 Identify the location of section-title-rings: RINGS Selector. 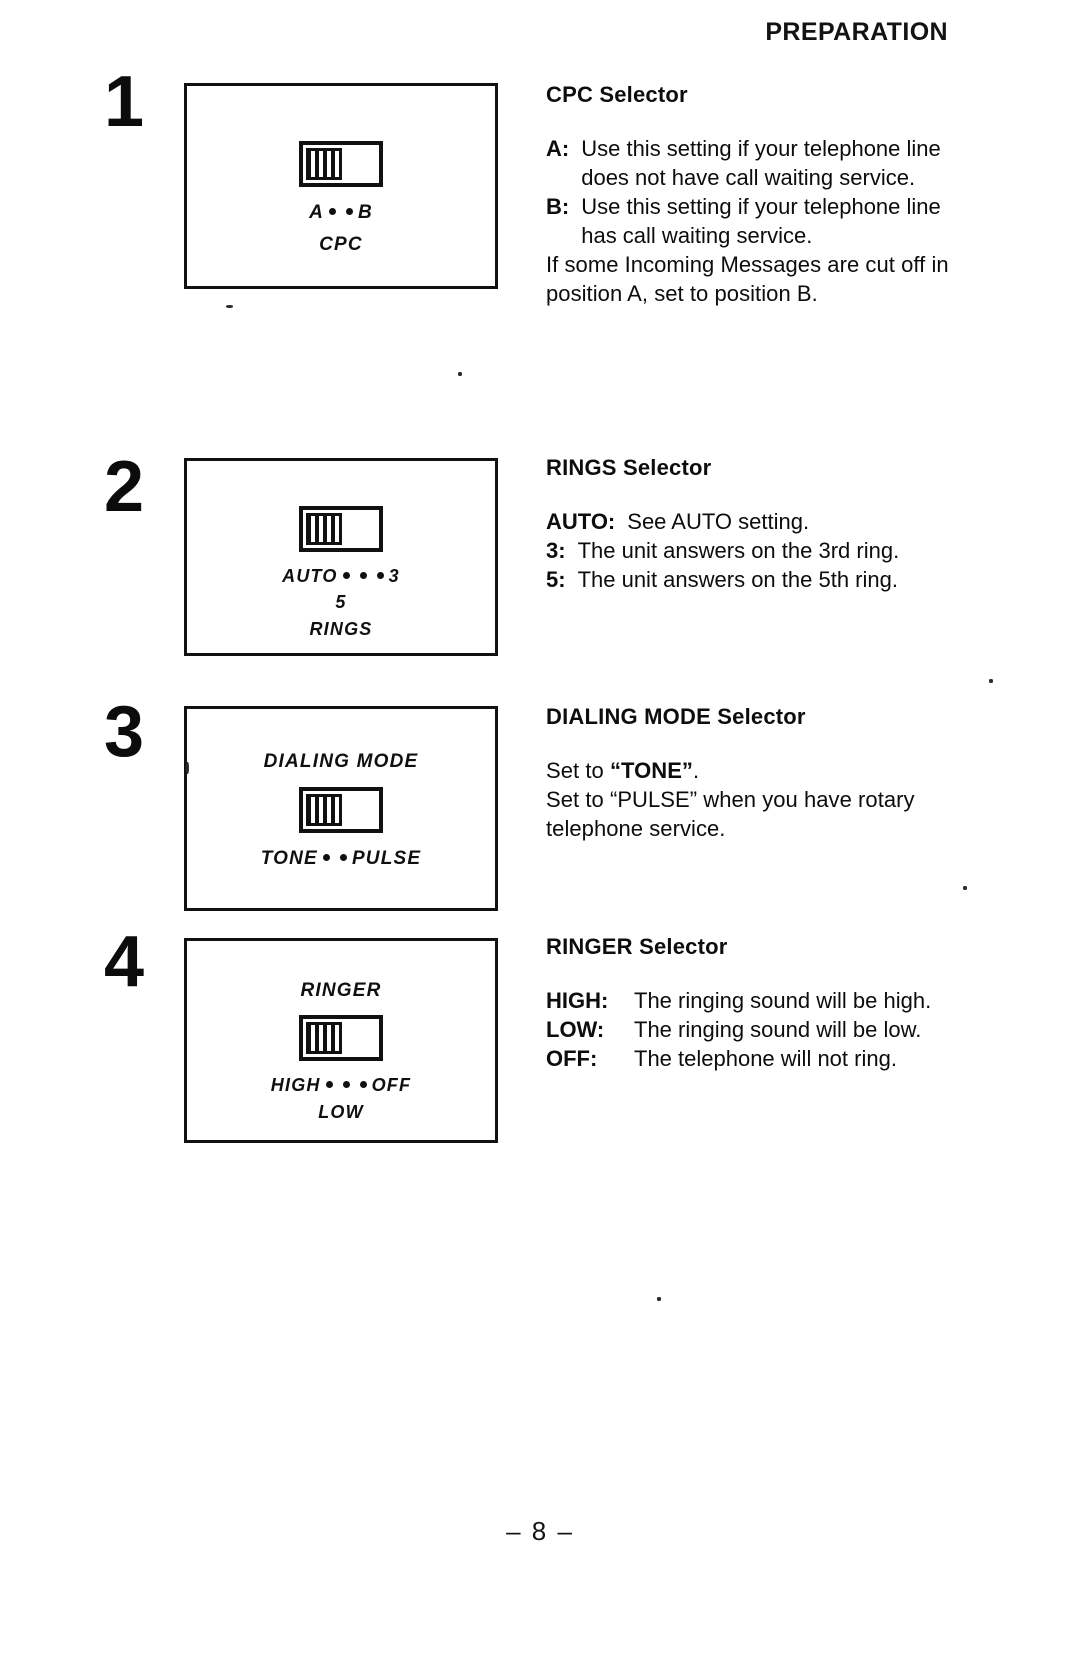
(629, 467).